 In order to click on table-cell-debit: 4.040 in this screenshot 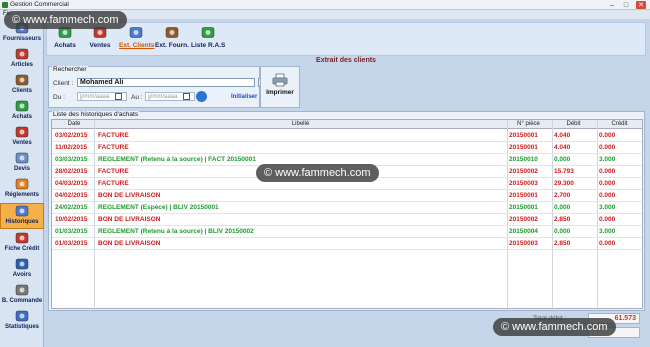, I will do `click(562, 147)`.